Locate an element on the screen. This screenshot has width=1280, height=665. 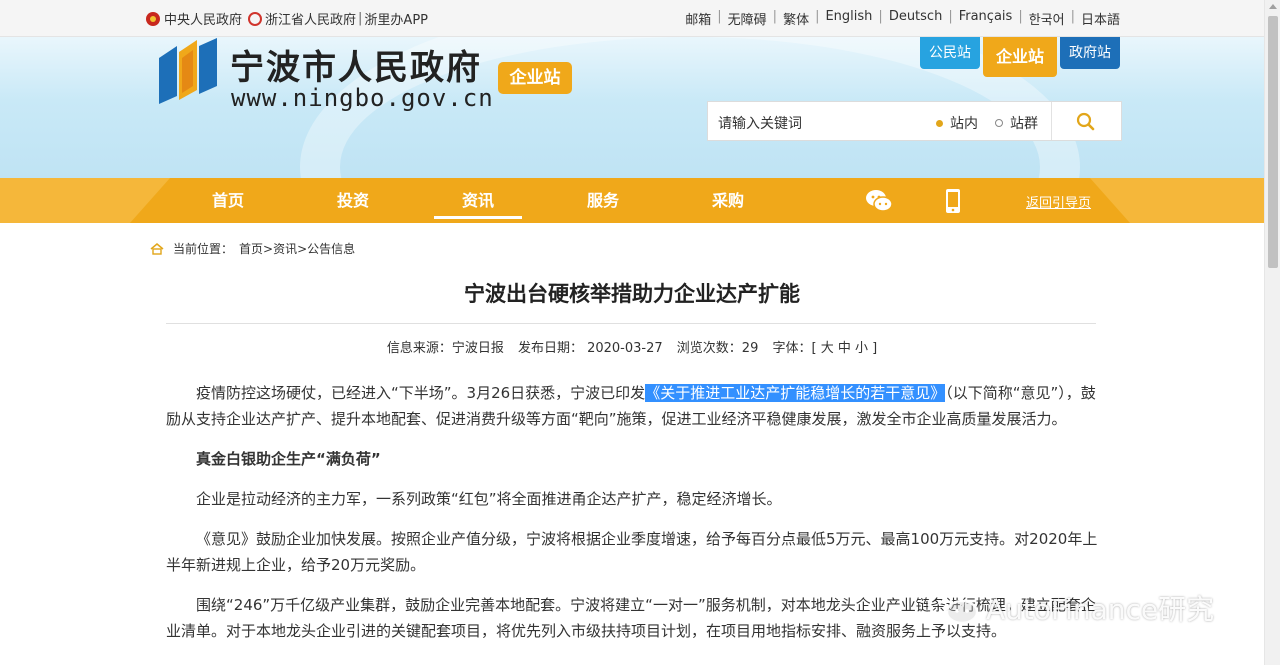
selected-text: 《关于推进工业达产扩能稳增长的若干意见》 is located at coordinates (795, 393).